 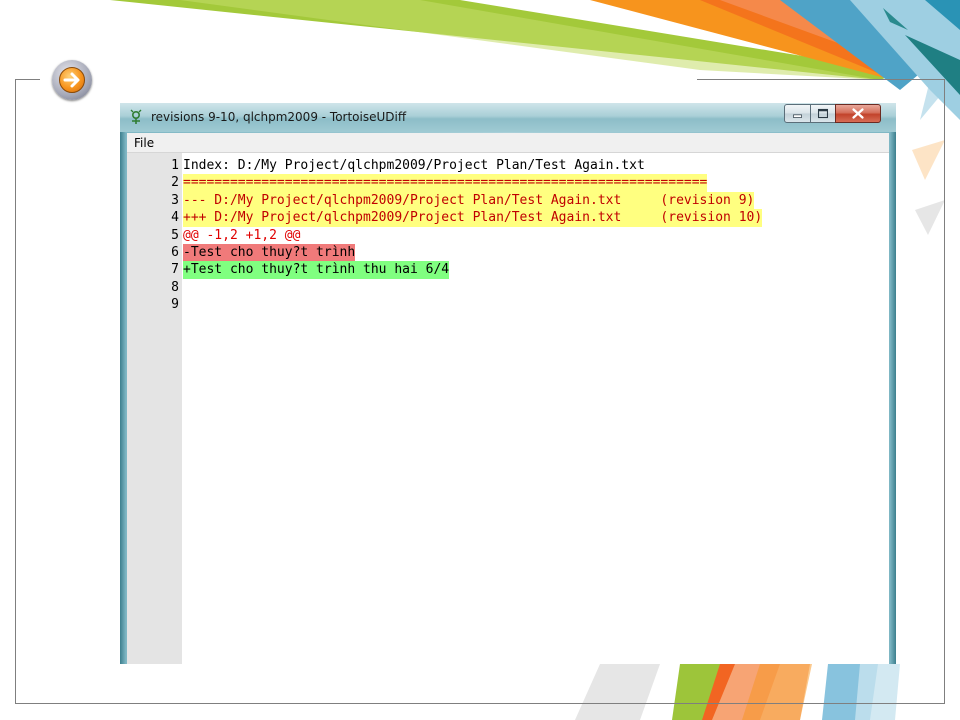 I want to click on line-number: 8, so click(x=175, y=287).